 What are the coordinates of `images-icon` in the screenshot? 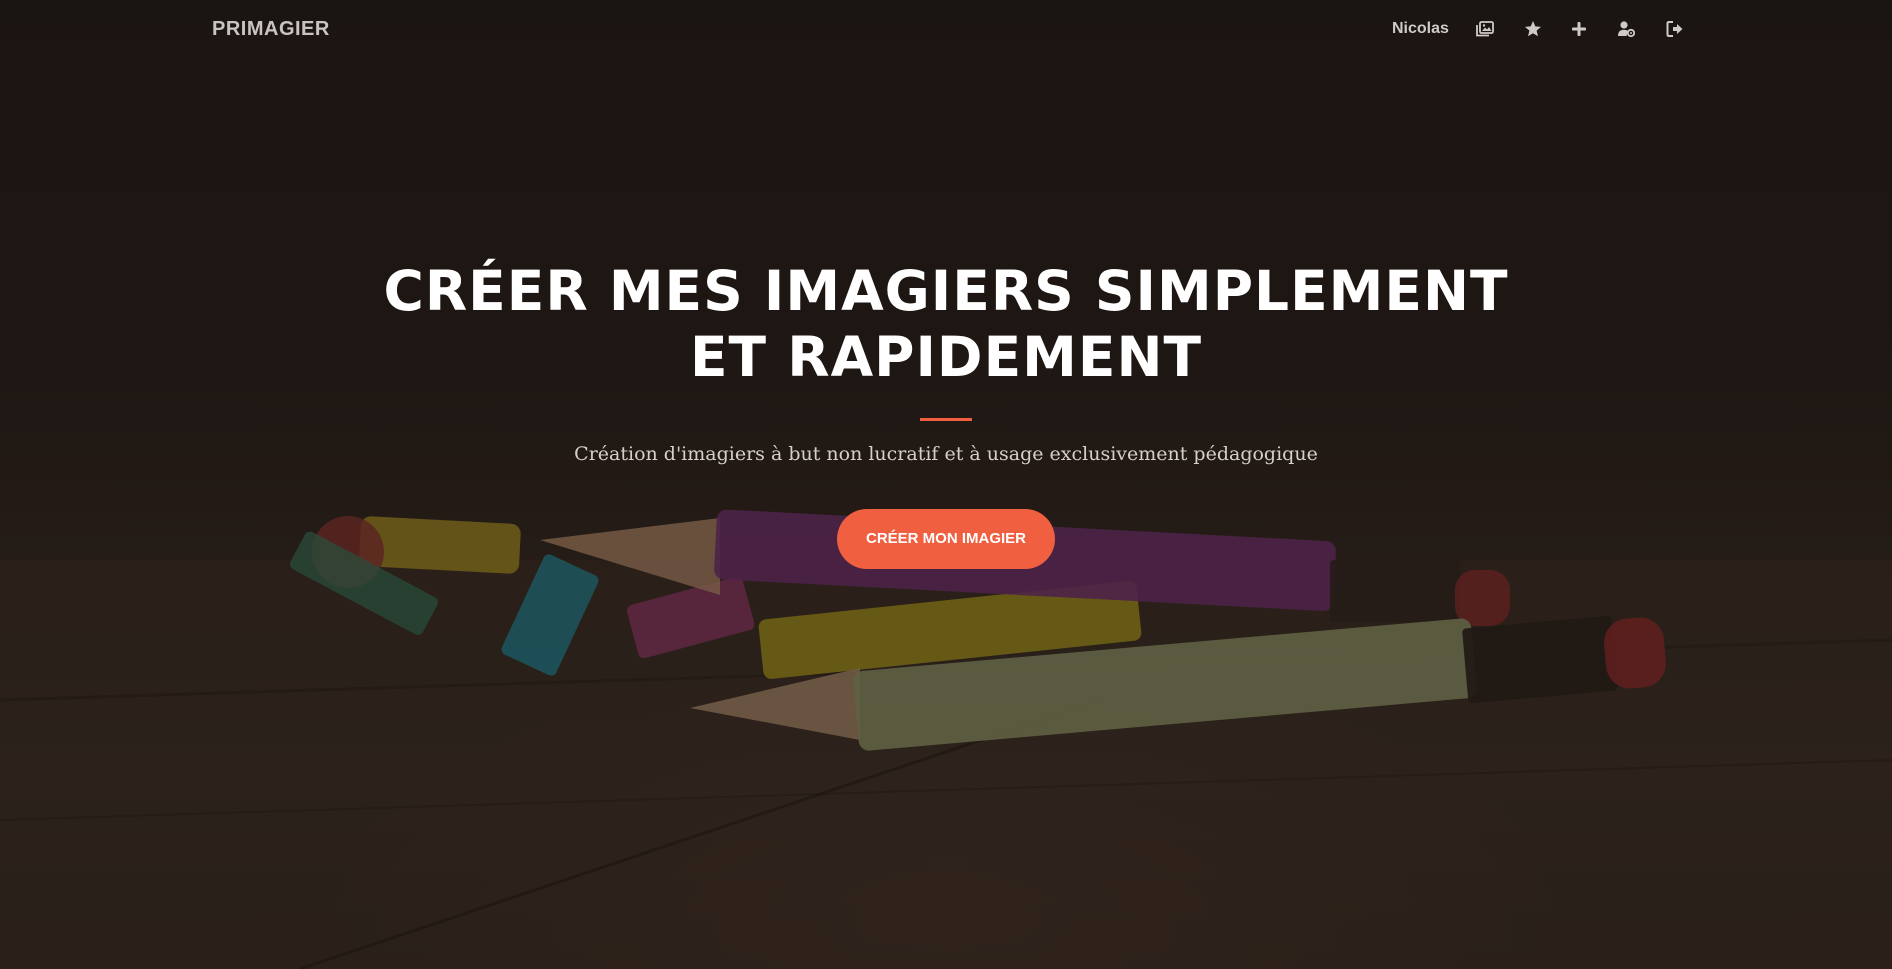 It's located at (1485, 29).